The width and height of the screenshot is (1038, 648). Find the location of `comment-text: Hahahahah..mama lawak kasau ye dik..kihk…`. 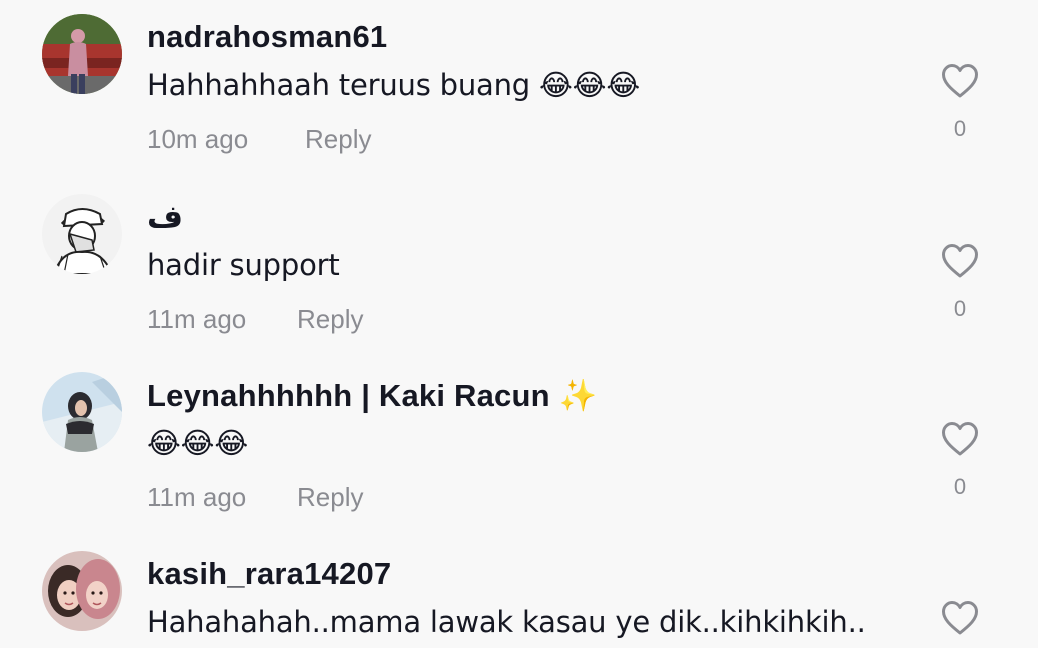

comment-text: Hahahahah..mama lawak kasau ye dik..kihk… is located at coordinates (506, 622).